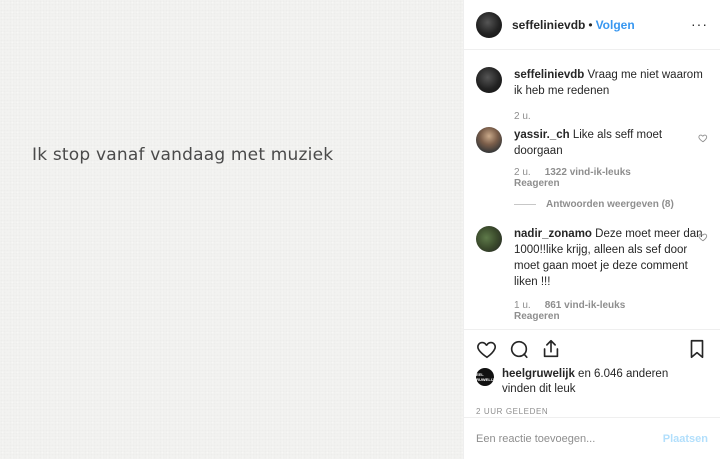  What do you see at coordinates (699, 24) in the screenshot?
I see `more-options-icon: ···` at bounding box center [699, 24].